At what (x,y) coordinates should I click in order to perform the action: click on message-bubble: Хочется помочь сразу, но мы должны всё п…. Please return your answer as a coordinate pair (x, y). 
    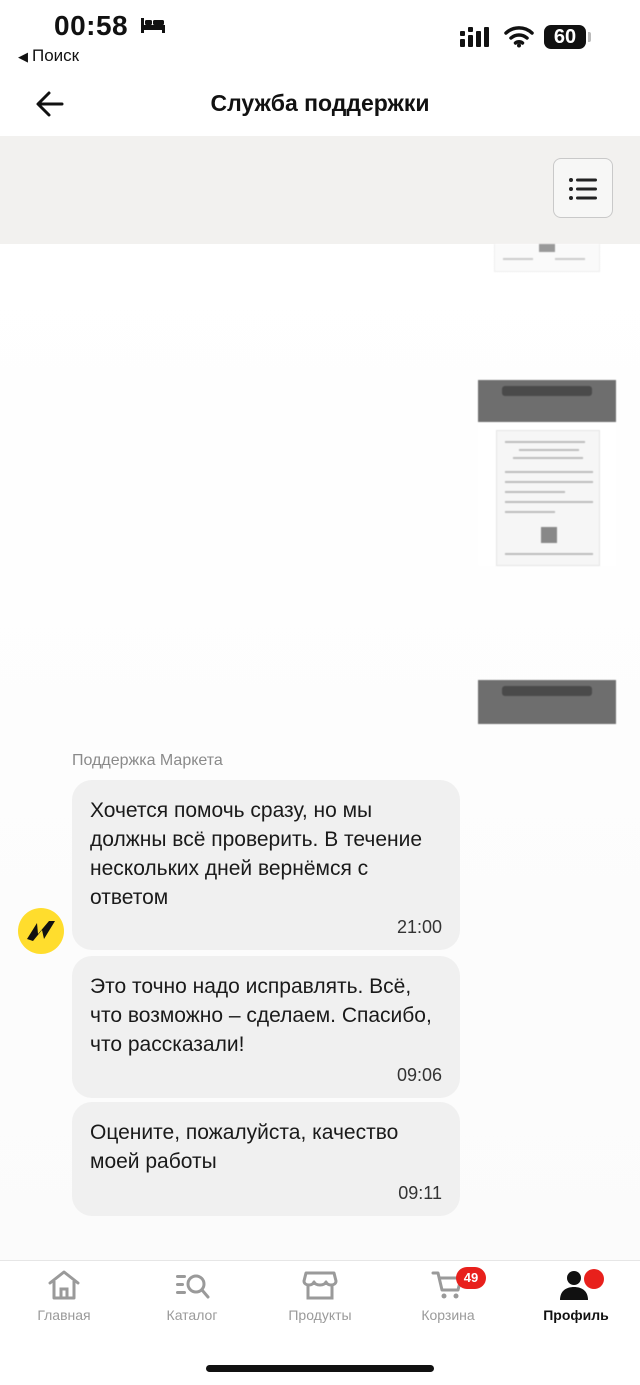
    Looking at the image, I should click on (266, 865).